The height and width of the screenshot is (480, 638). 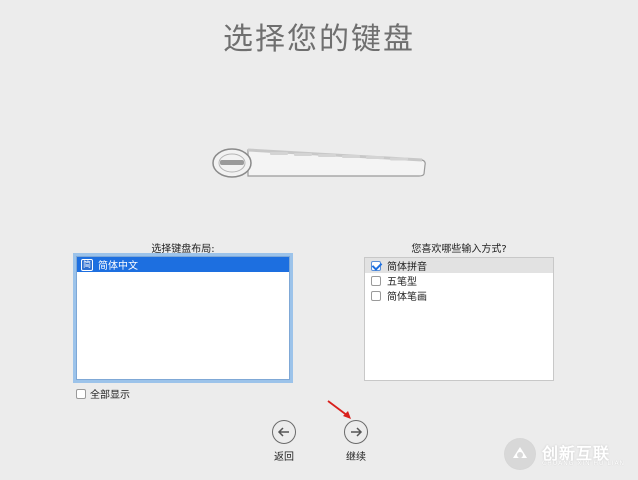 I want to click on show-all-label: 全部显示, so click(x=110, y=395).